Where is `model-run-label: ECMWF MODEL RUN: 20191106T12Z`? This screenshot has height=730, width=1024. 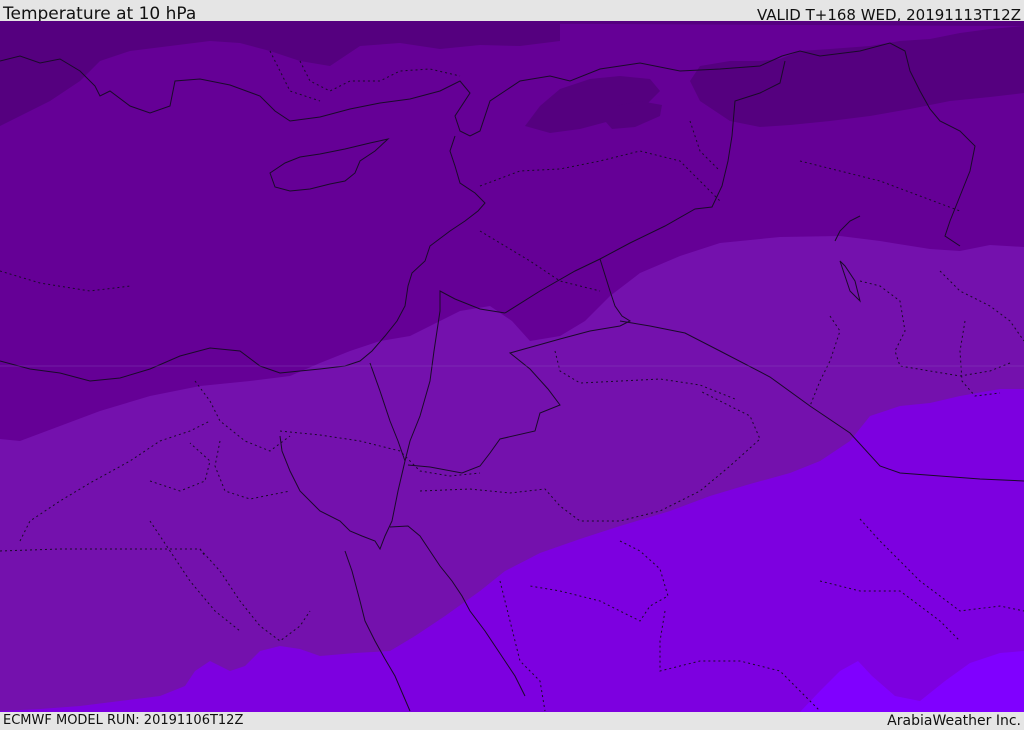
model-run-label: ECMWF MODEL RUN: 20191106T12Z is located at coordinates (123, 720).